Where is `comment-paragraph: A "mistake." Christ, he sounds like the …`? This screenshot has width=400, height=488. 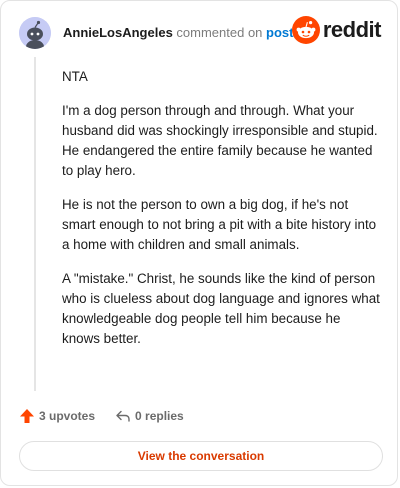
comment-paragraph: A "mistake." Christ, he sounds like the … is located at coordinates (221, 308).